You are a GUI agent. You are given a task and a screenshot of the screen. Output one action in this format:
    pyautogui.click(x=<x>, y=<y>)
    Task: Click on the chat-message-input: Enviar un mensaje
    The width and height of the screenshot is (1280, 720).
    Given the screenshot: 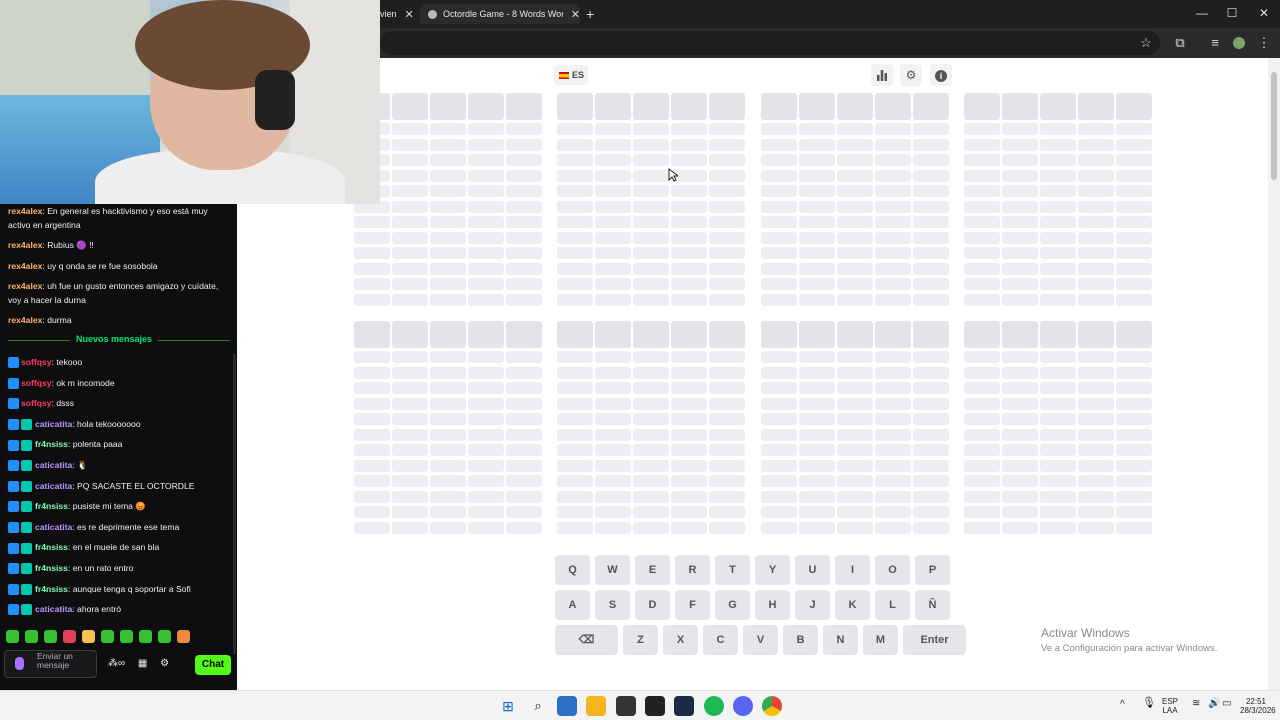 What is the action you would take?
    pyautogui.click(x=50, y=664)
    